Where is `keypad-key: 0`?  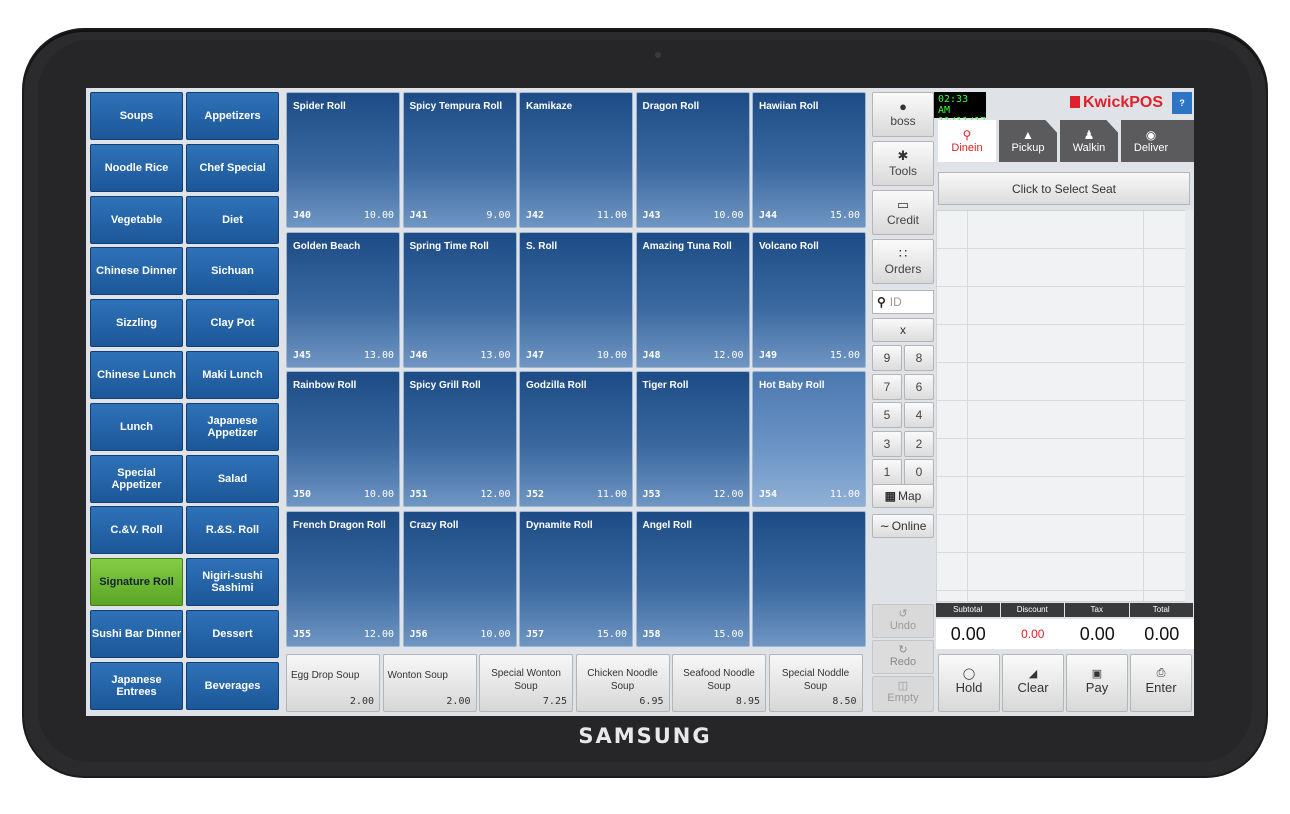 keypad-key: 0 is located at coordinates (919, 472).